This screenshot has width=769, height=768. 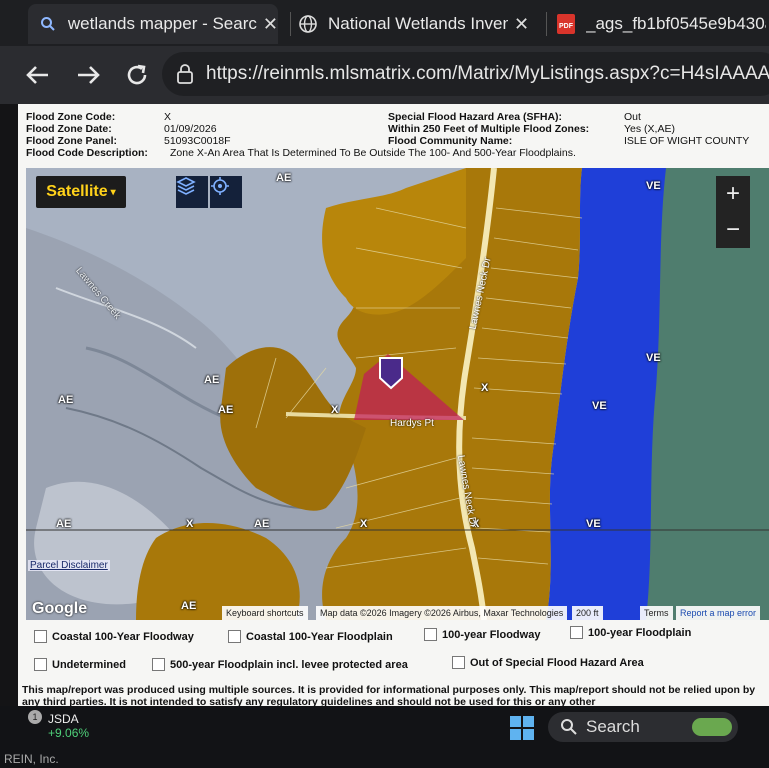 I want to click on legend-item: 100-year Floodway, so click(x=482, y=634).